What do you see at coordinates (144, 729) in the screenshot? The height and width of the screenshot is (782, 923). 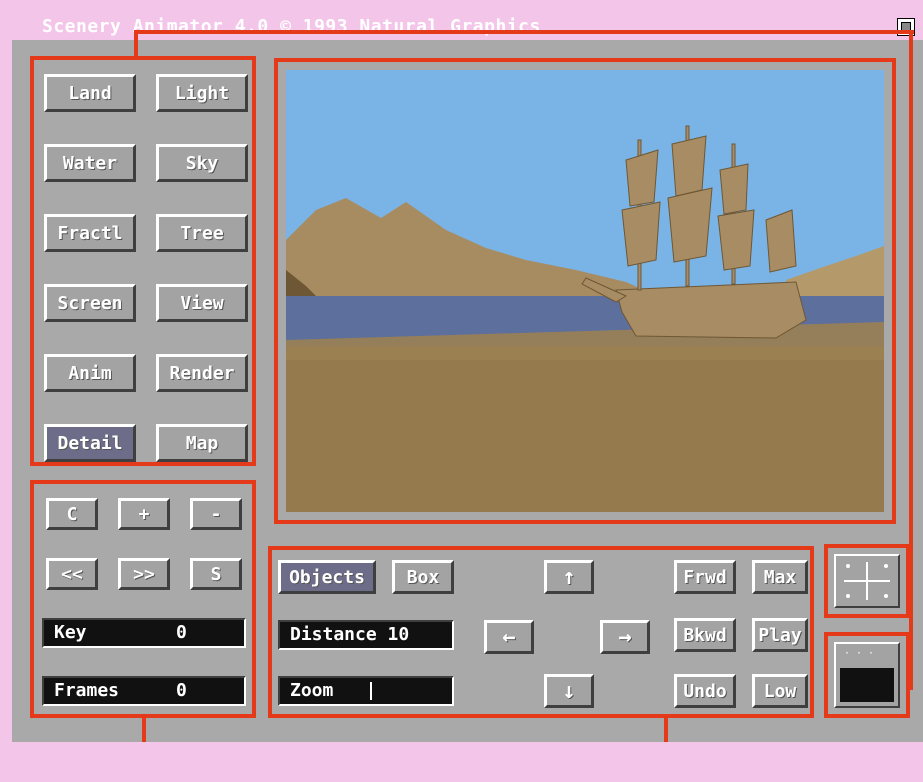 I see `callout-line-bottom-left` at bounding box center [144, 729].